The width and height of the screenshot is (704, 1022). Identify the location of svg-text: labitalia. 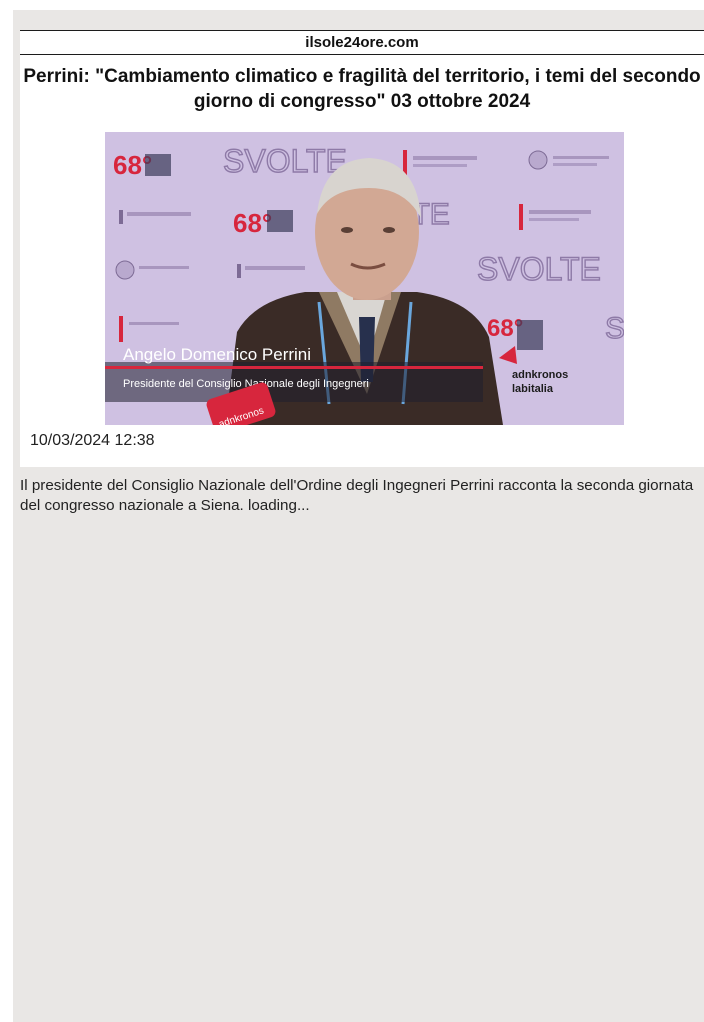
(533, 389).